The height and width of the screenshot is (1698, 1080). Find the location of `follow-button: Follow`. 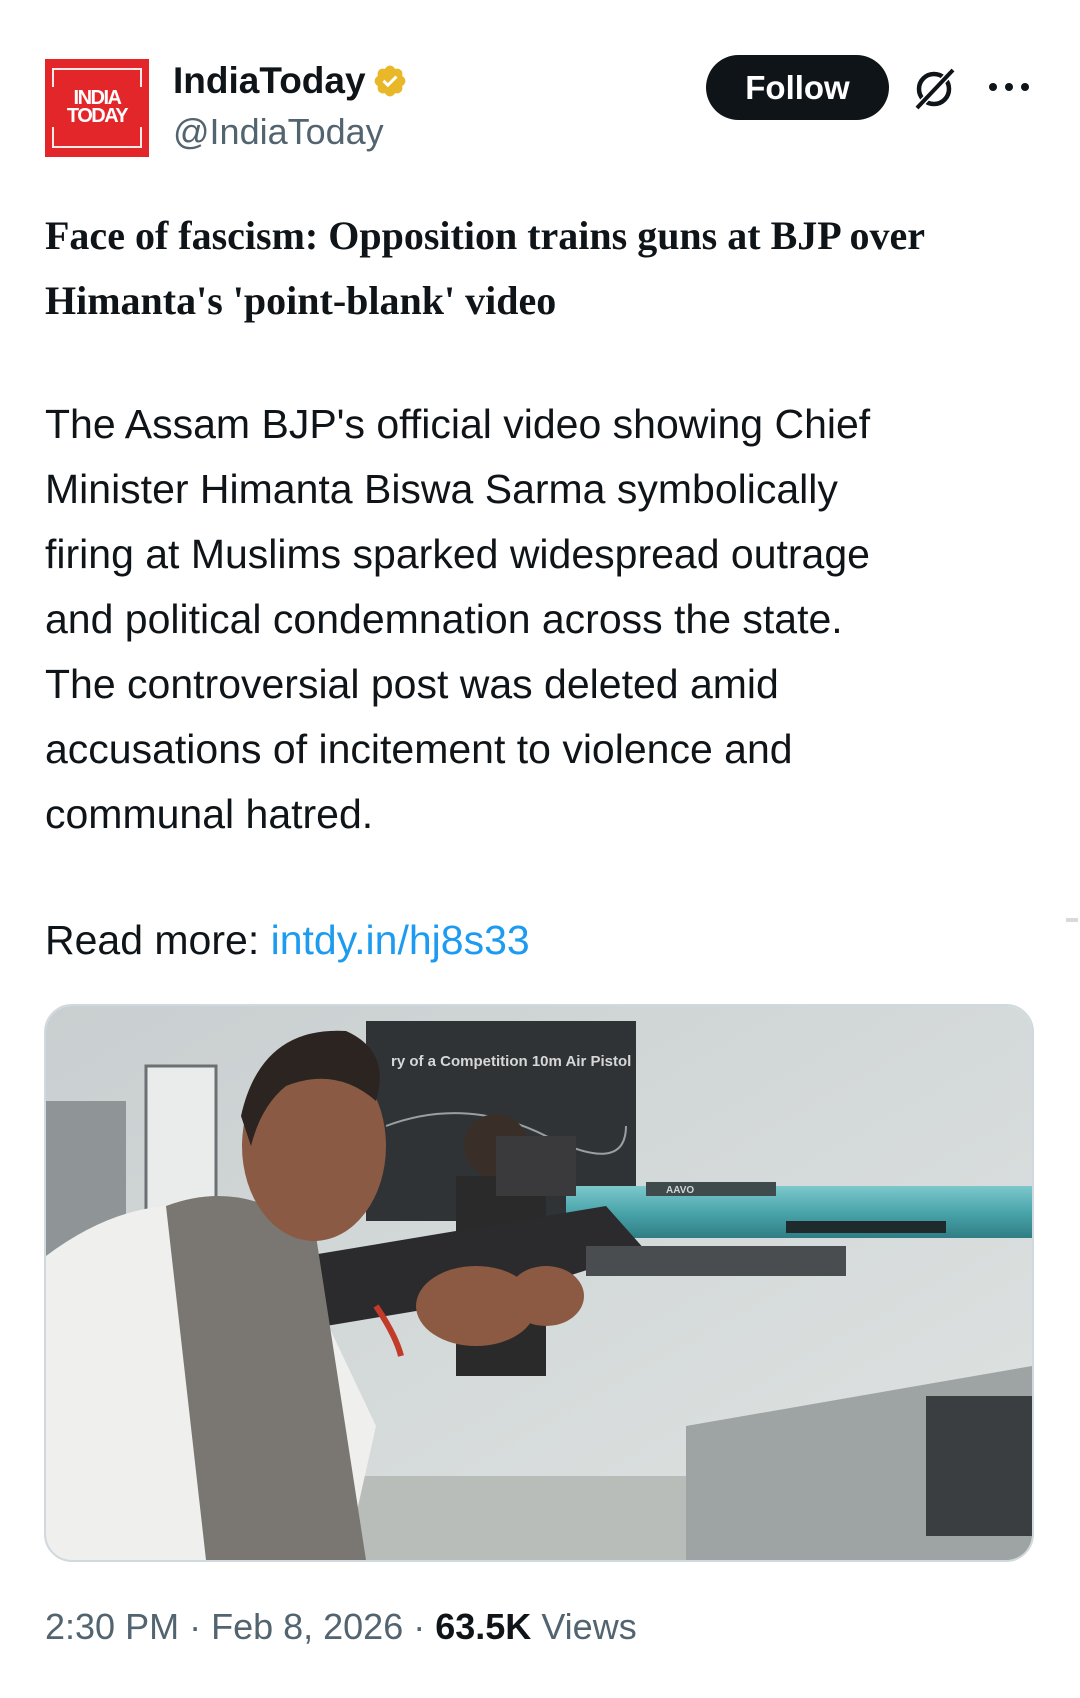

follow-button: Follow is located at coordinates (797, 87).